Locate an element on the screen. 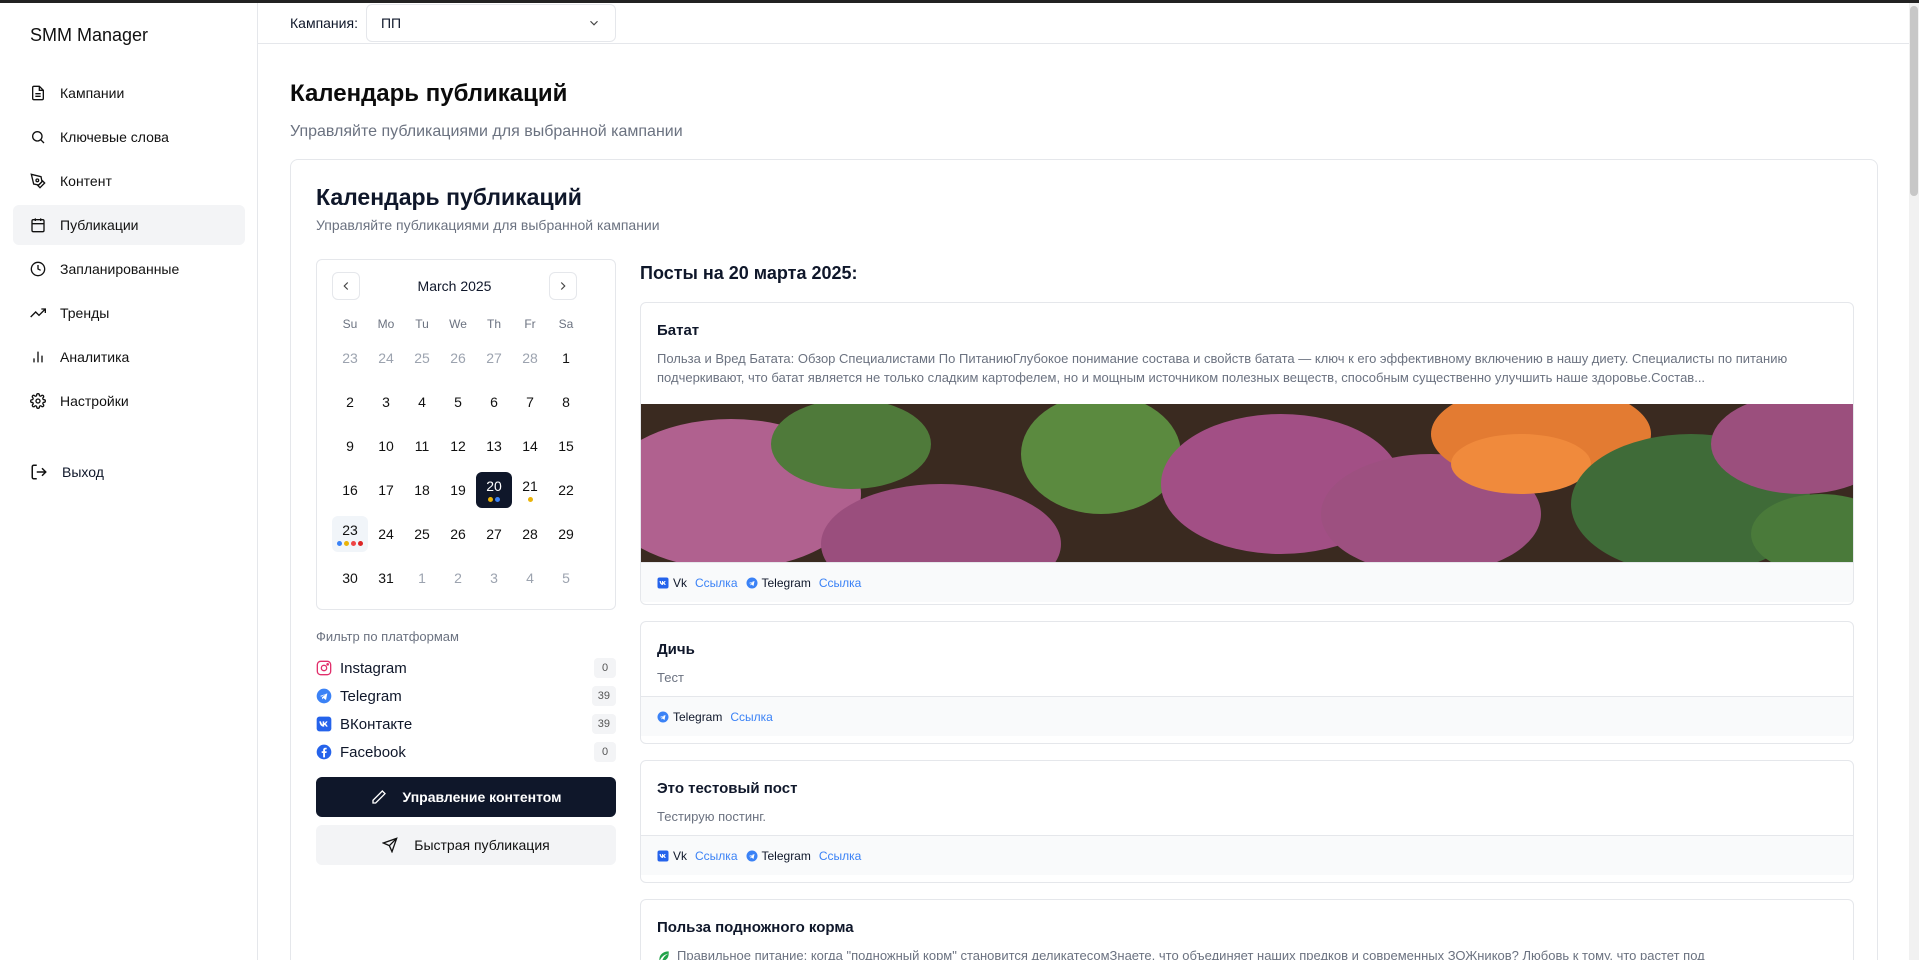 The width and height of the screenshot is (1919, 960). calendar-day: 19 is located at coordinates (458, 490).